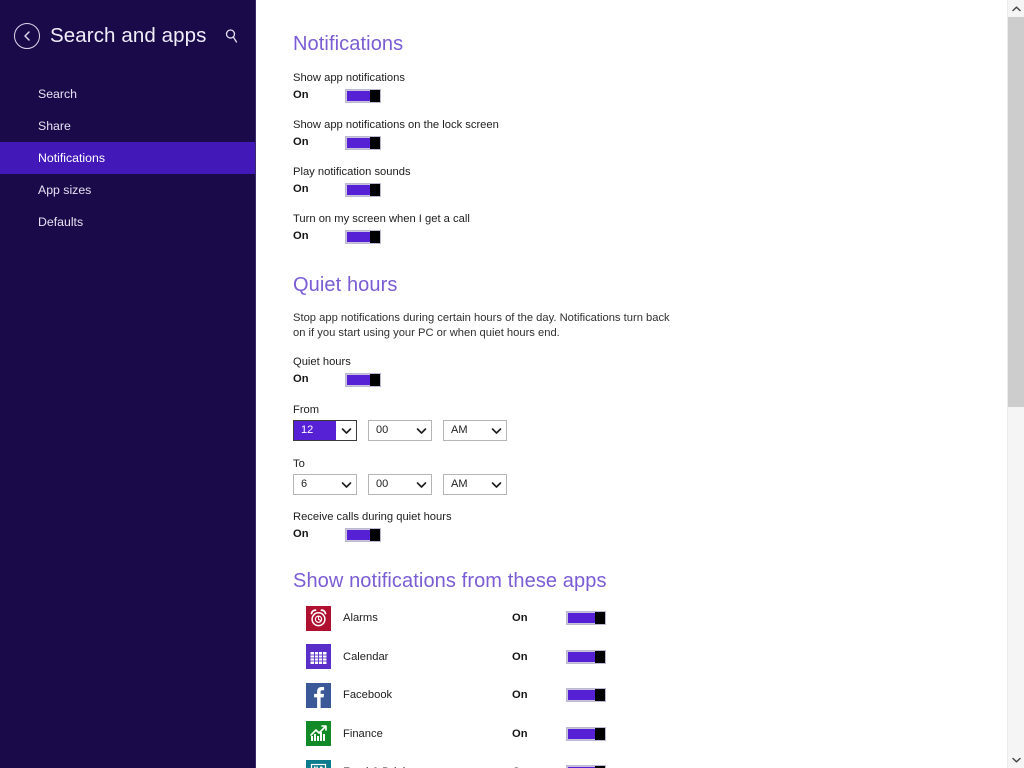 The height and width of the screenshot is (768, 1024). I want to click on sidebar-item-notifications: Notifications, so click(127, 158).